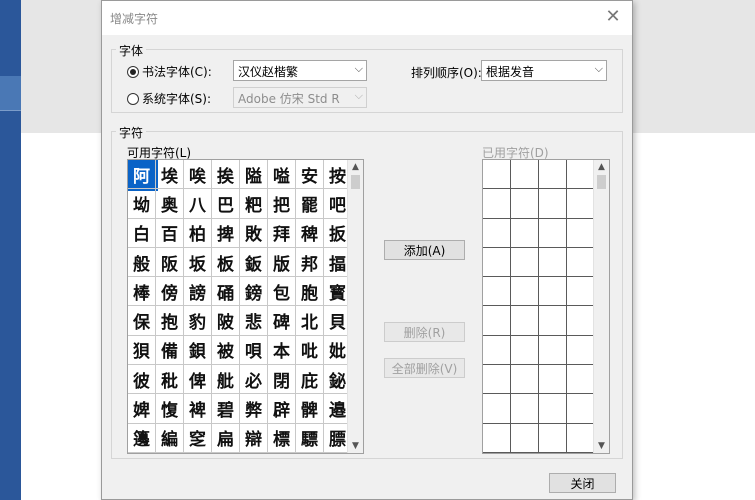 The height and width of the screenshot is (500, 755). What do you see at coordinates (282, 262) in the screenshot?
I see `character-cell: 版` at bounding box center [282, 262].